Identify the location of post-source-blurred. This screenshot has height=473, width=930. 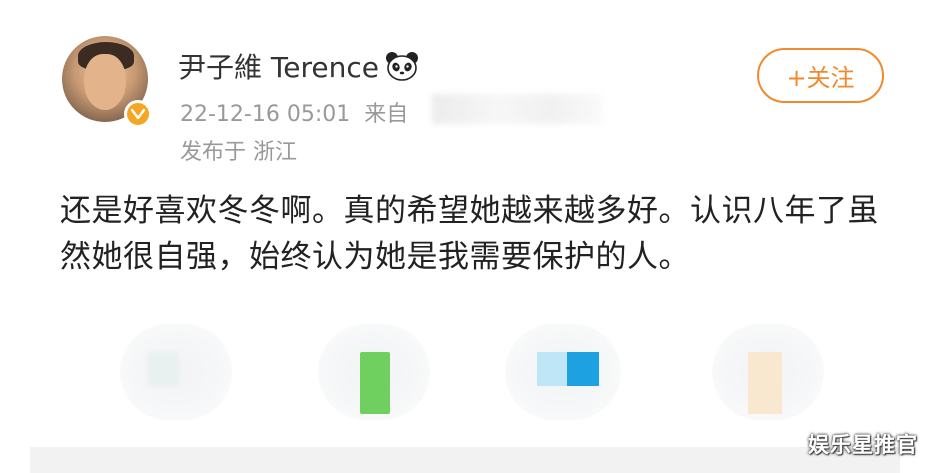
(517, 109).